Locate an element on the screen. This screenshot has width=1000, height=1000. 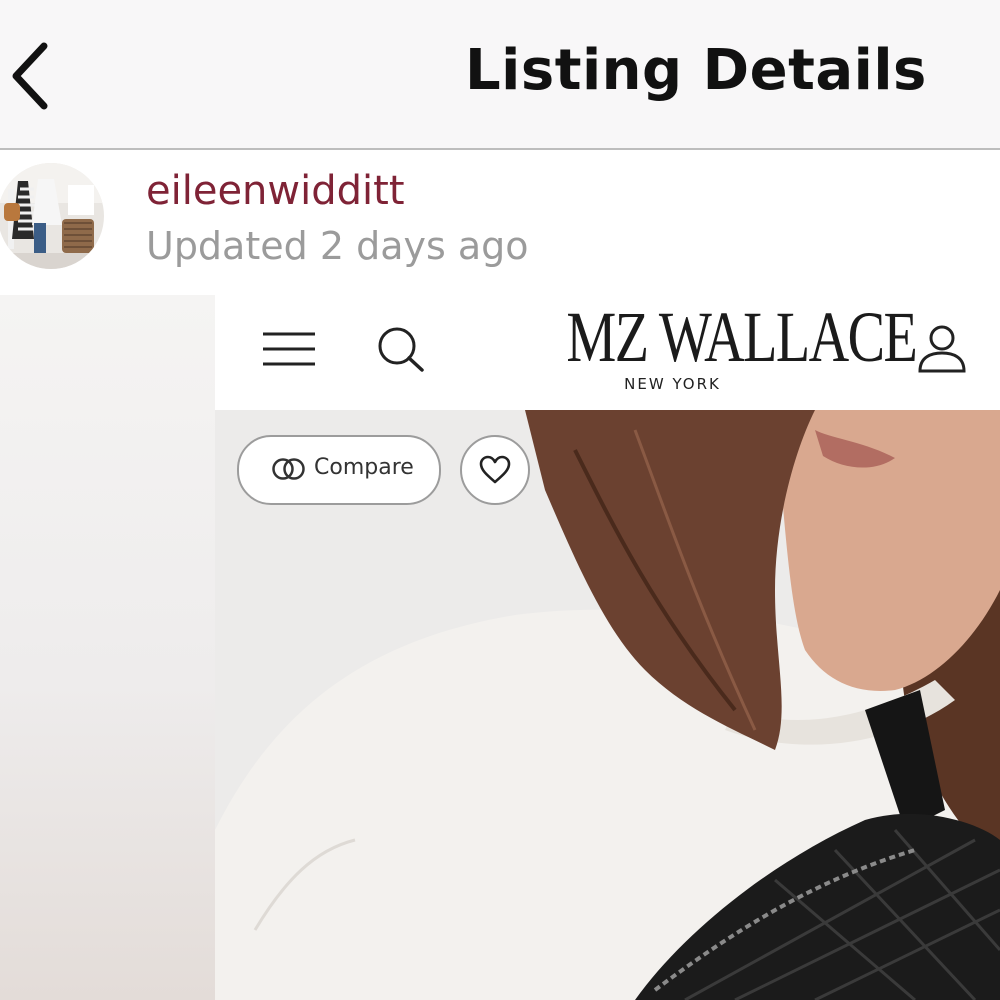
user-icon is located at coordinates (942, 349).